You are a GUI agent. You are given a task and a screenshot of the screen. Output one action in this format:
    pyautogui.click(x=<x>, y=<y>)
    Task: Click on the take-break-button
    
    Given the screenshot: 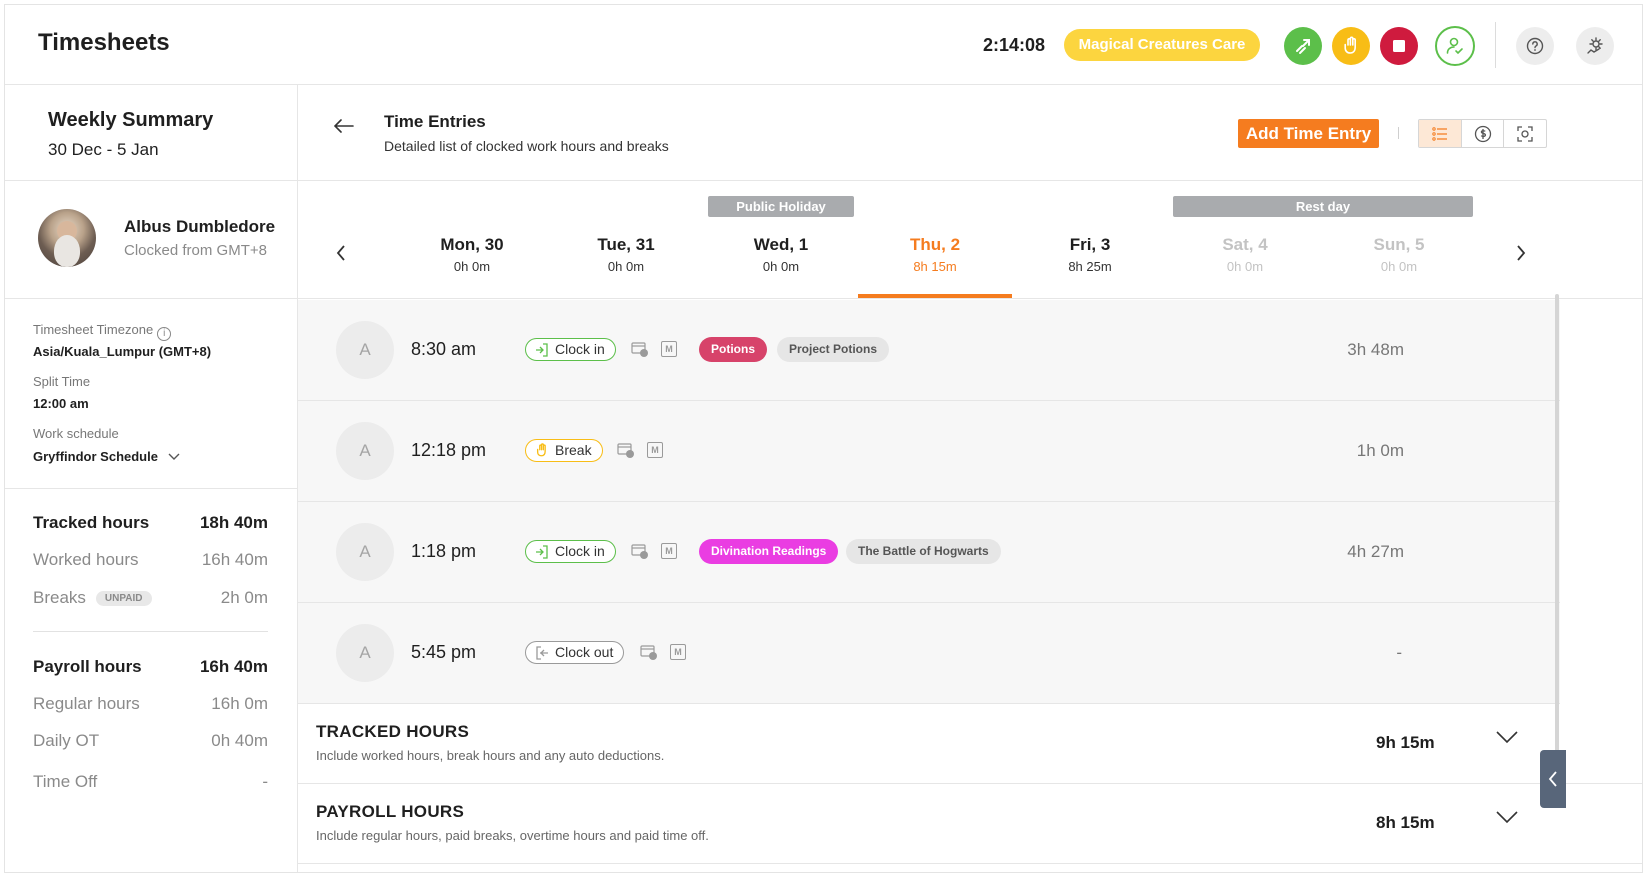 What is the action you would take?
    pyautogui.click(x=1351, y=46)
    